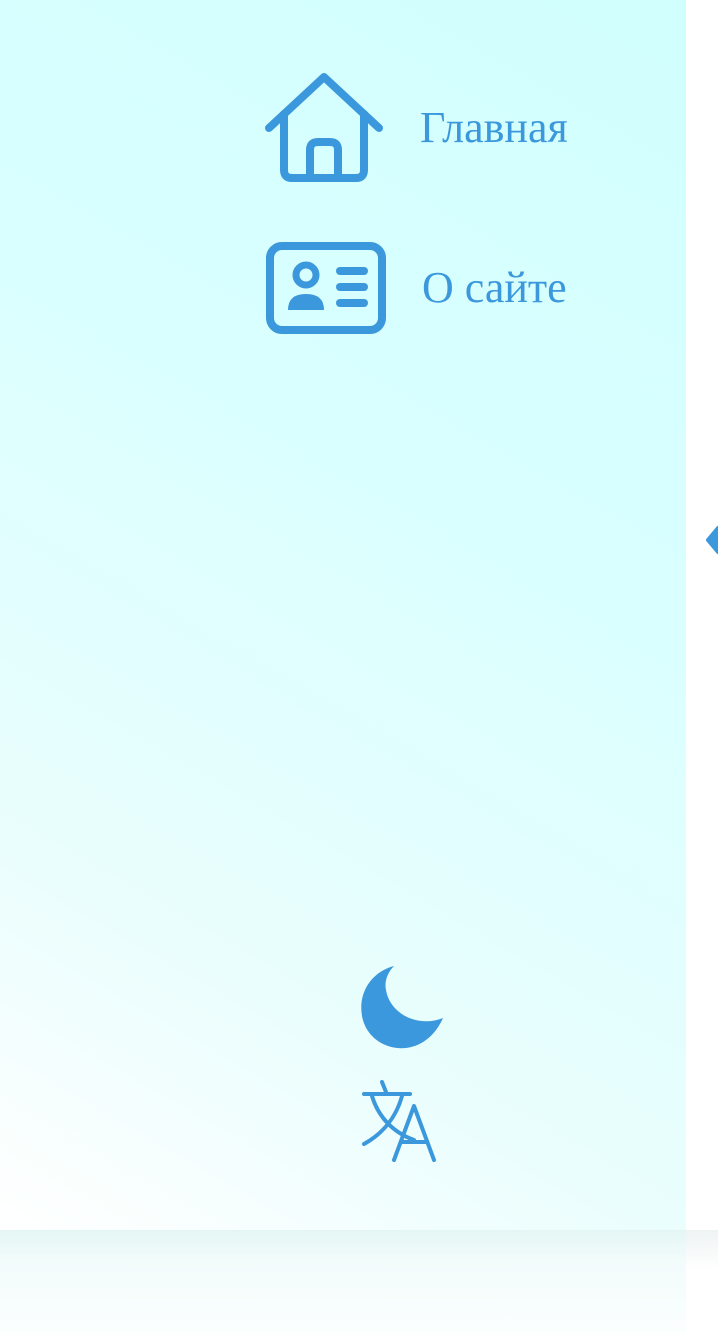 This screenshot has width=718, height=1334. What do you see at coordinates (402, 1012) in the screenshot?
I see `moon-icon` at bounding box center [402, 1012].